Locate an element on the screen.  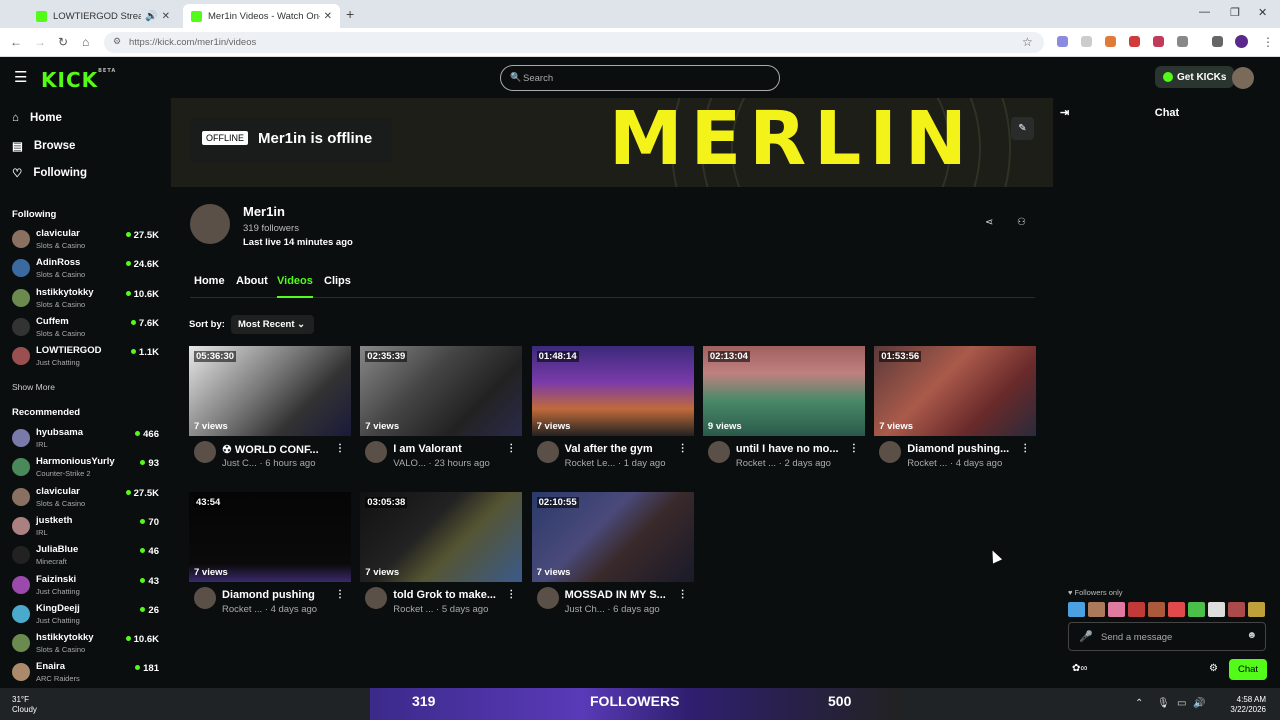
reload-icon: ↻ is located at coordinates (63, 42).